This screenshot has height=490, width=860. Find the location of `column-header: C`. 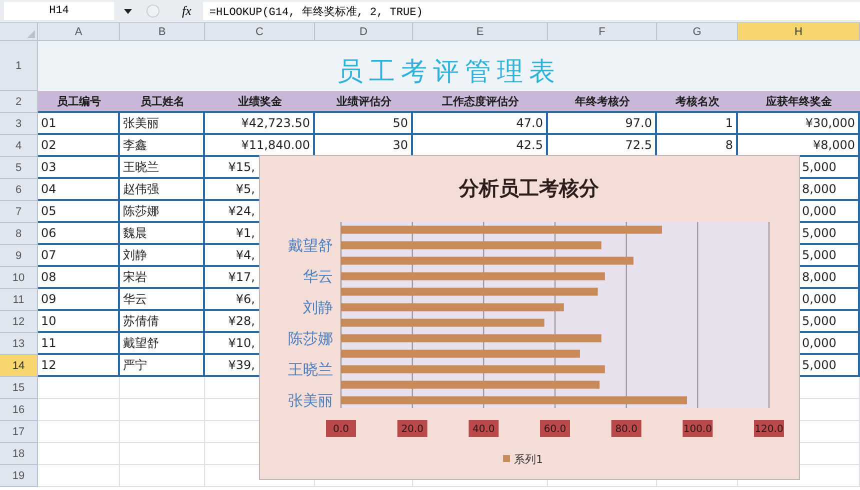

column-header: C is located at coordinates (260, 32).